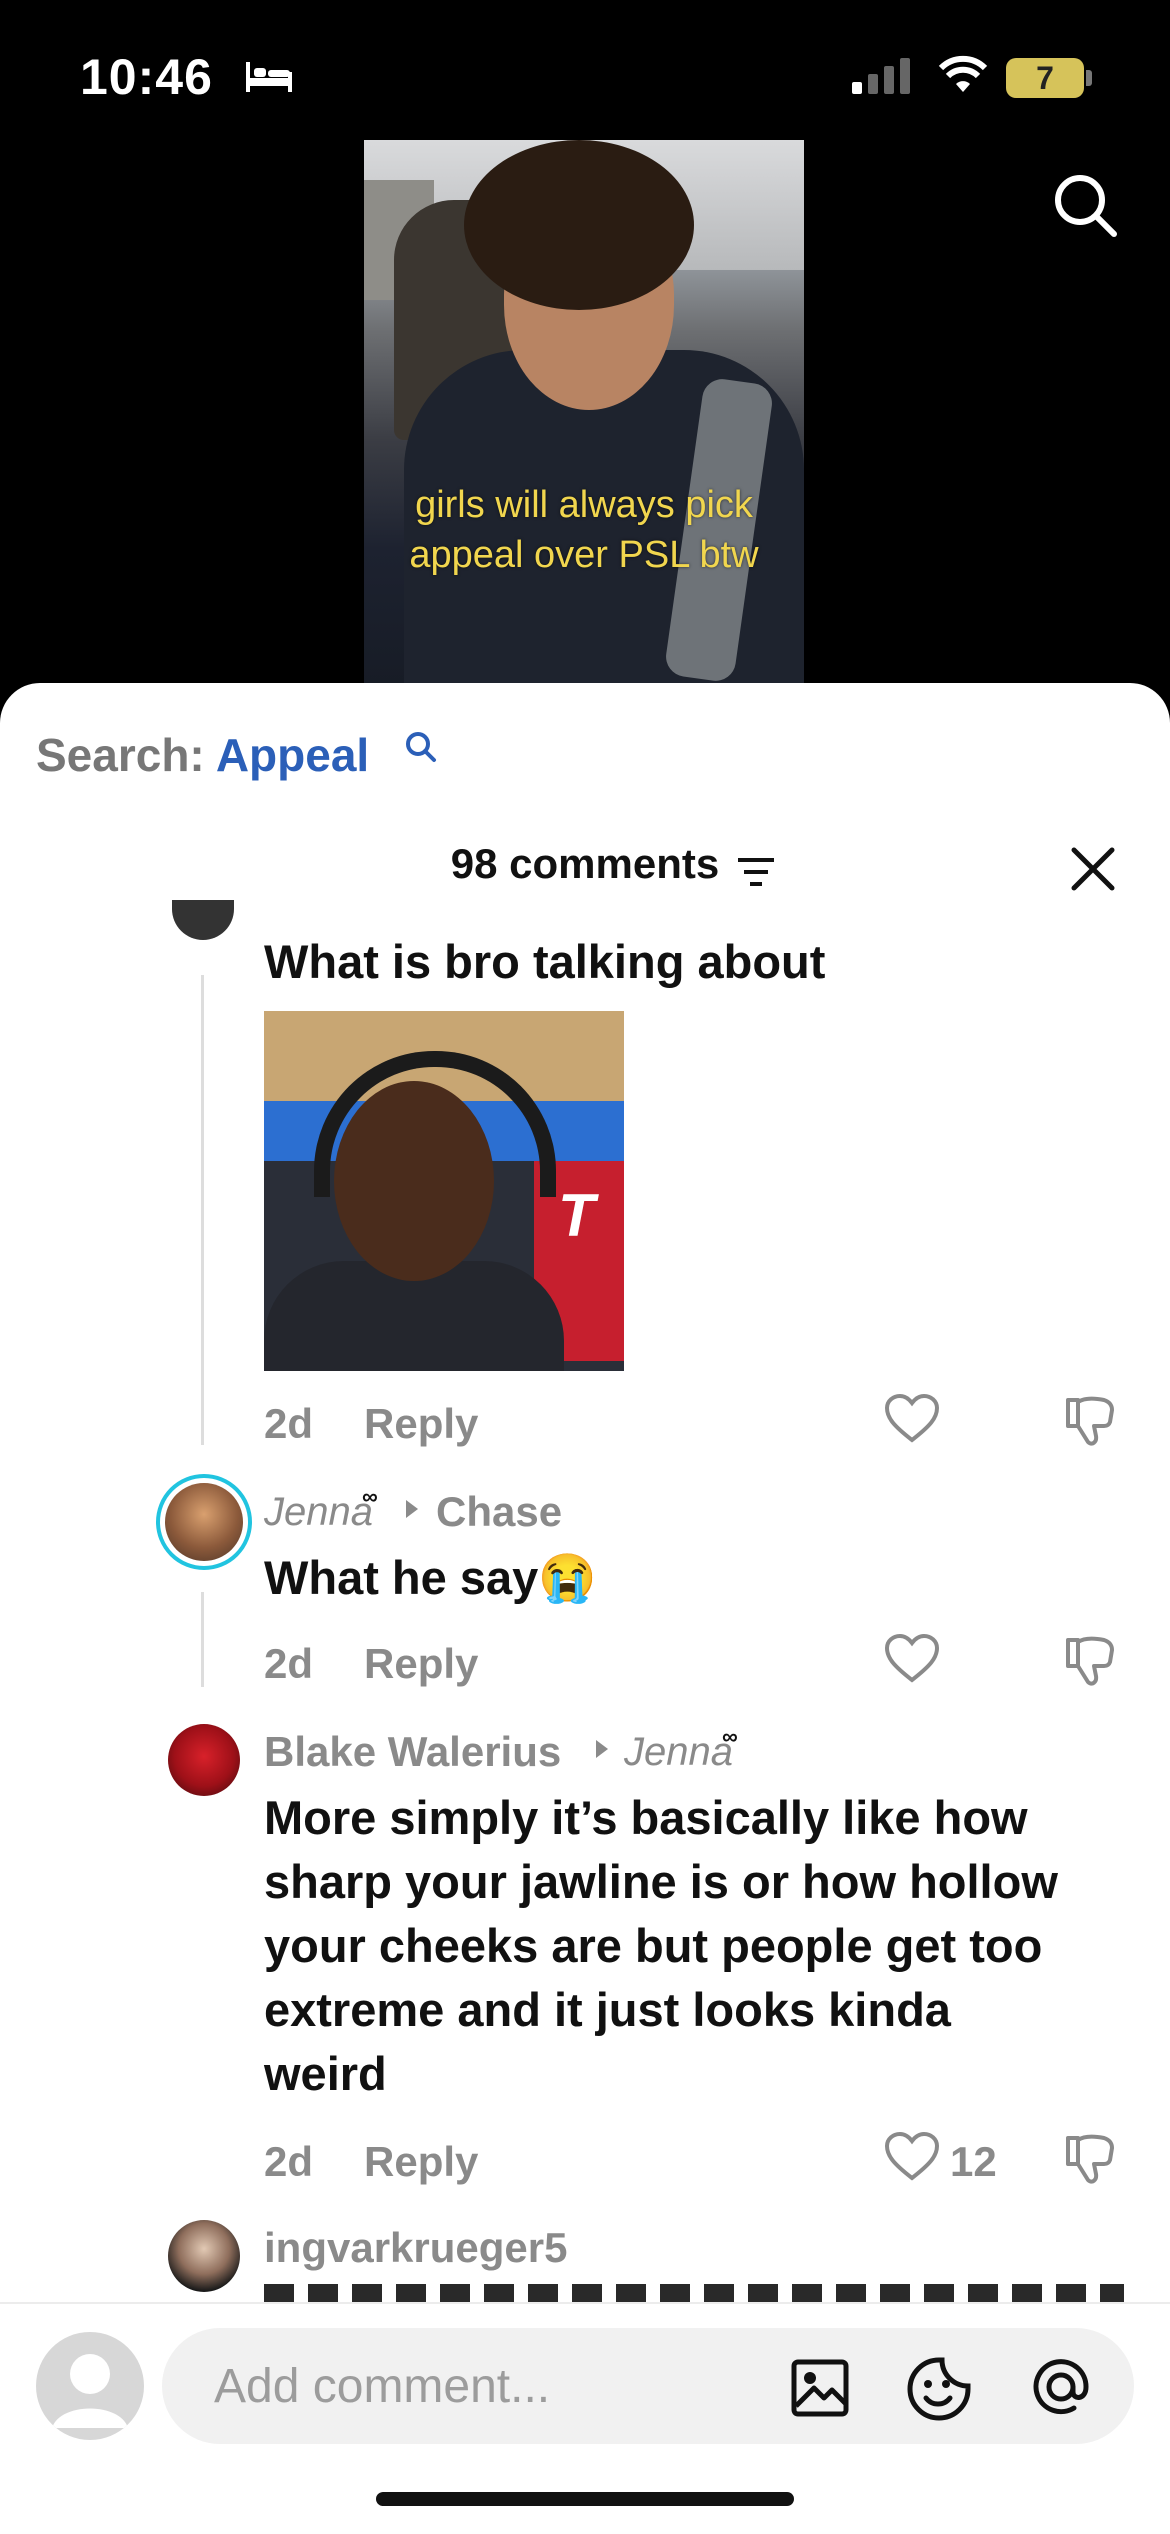 The height and width of the screenshot is (2534, 1170). What do you see at coordinates (584, 505) in the screenshot?
I see `video-caption-line: girls will always pick` at bounding box center [584, 505].